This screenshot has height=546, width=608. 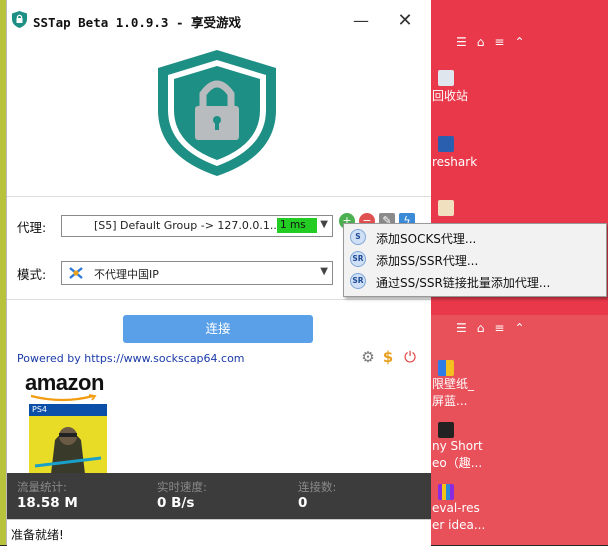 What do you see at coordinates (182, 487) in the screenshot?
I see `speed-label: 实时速度:` at bounding box center [182, 487].